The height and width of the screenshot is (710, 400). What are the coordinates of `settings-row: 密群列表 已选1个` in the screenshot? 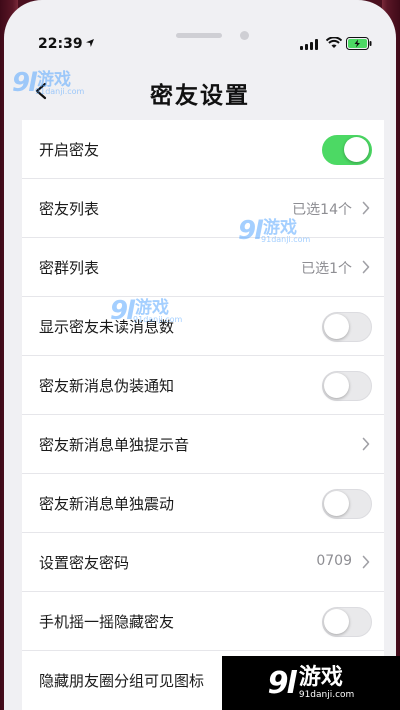 It's located at (203, 267).